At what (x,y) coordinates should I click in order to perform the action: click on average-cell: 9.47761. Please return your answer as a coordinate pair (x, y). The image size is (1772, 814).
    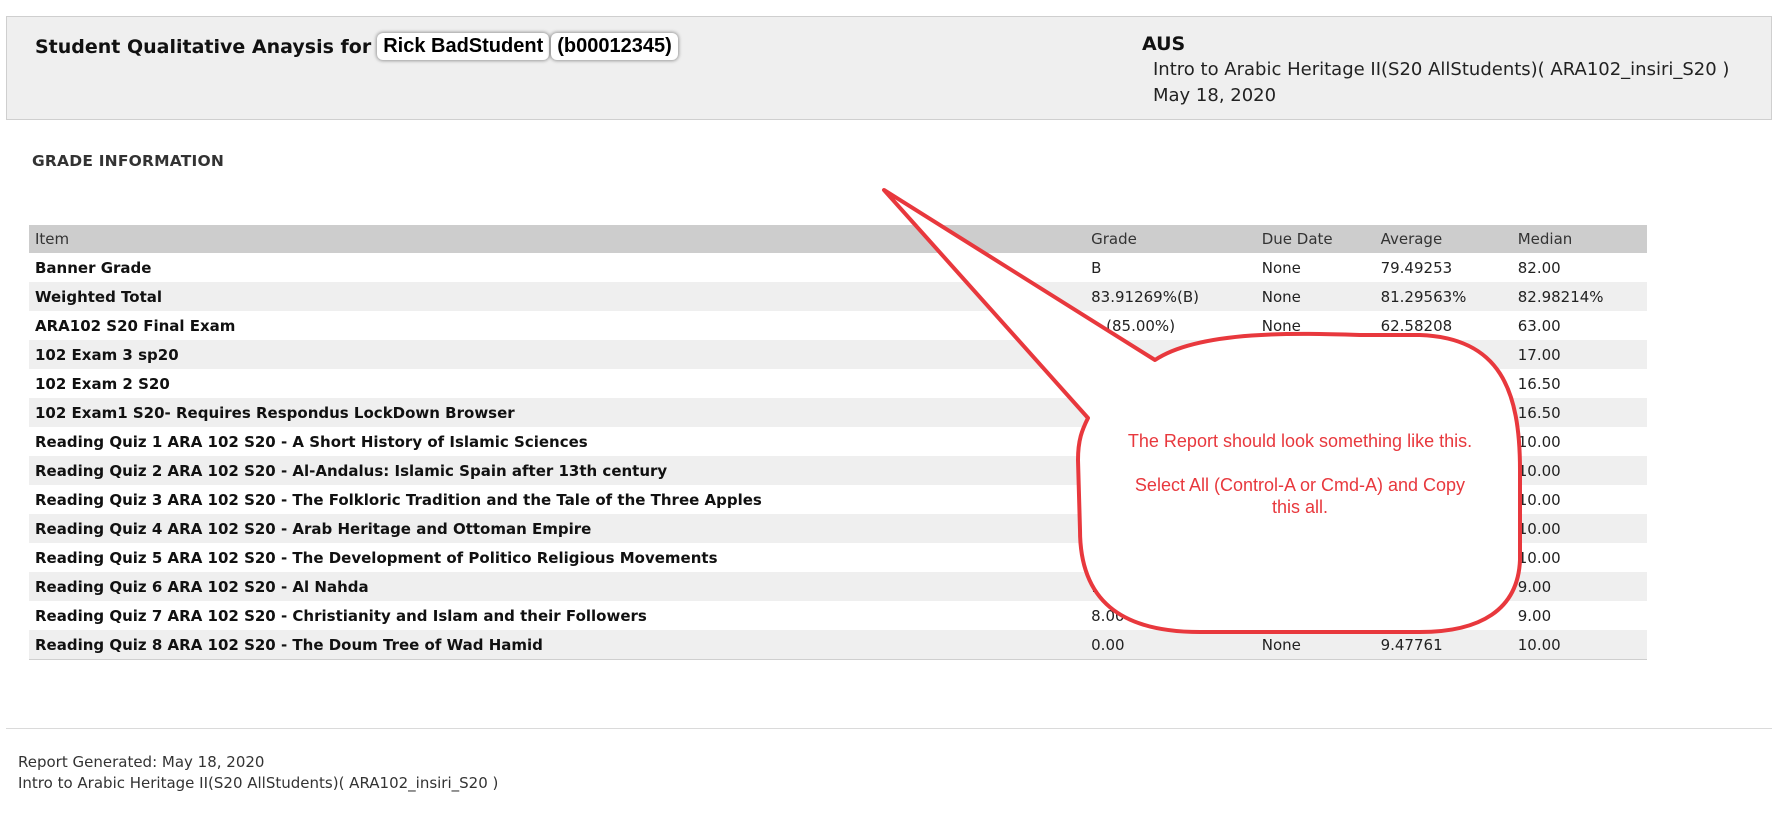
    Looking at the image, I should click on (1443, 644).